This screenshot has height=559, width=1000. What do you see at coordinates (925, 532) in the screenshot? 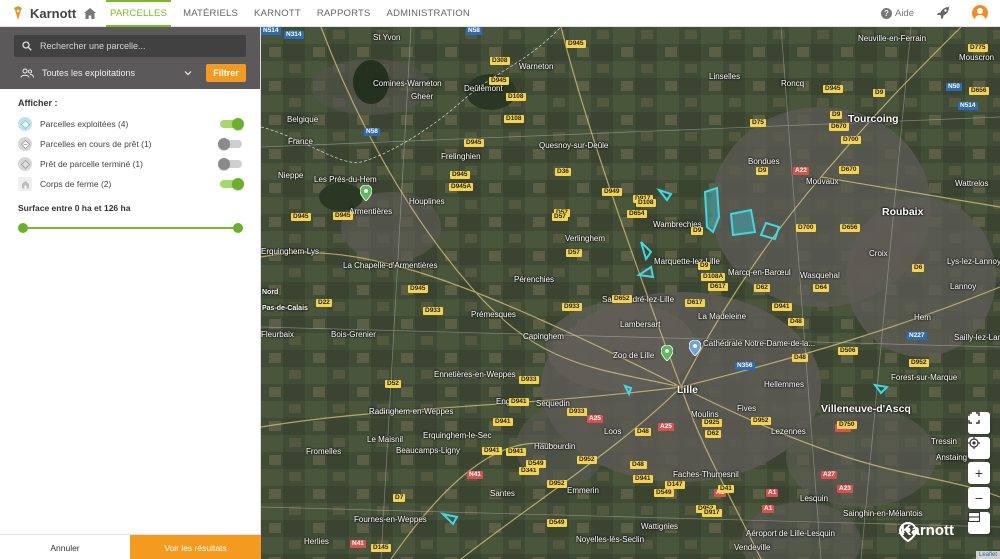
I see `karnott-watermark: Karnott` at bounding box center [925, 532].